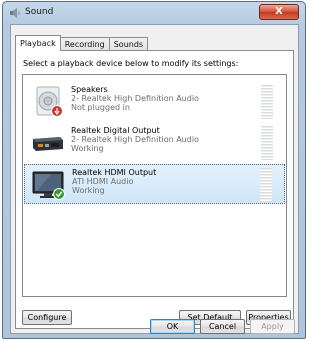 This screenshot has width=320, height=341. I want to click on tab-strip: Playback Recording Sounds, so click(82, 43).